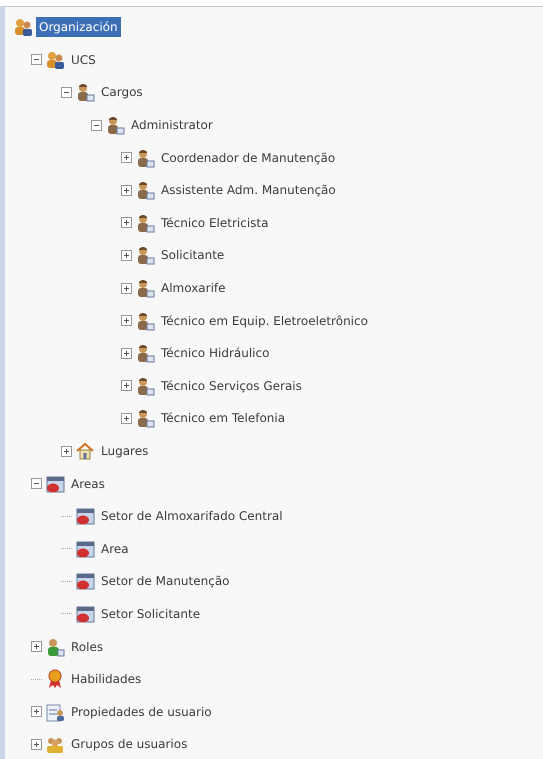 Image resolution: width=543 pixels, height=759 pixels. I want to click on tree-item: Técnico Eletricista, so click(215, 222).